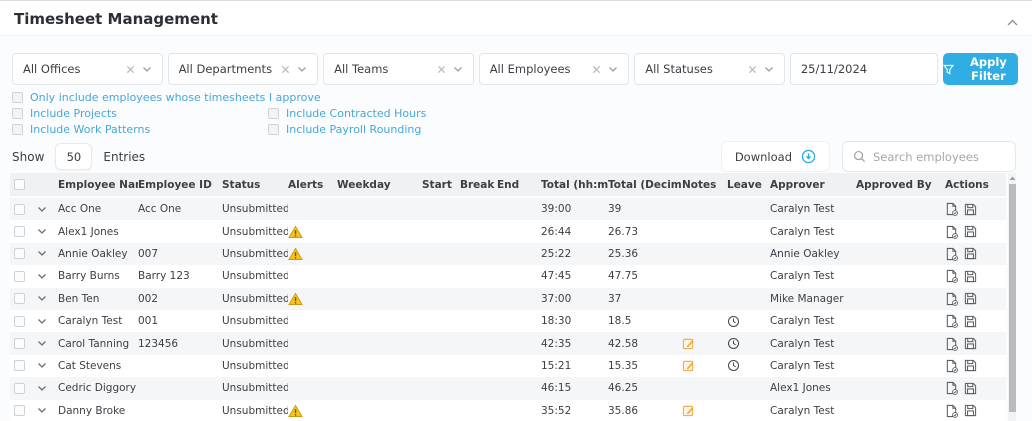 This screenshot has width=1032, height=421. What do you see at coordinates (19, 184) in the screenshot?
I see `select-all-checkbox` at bounding box center [19, 184].